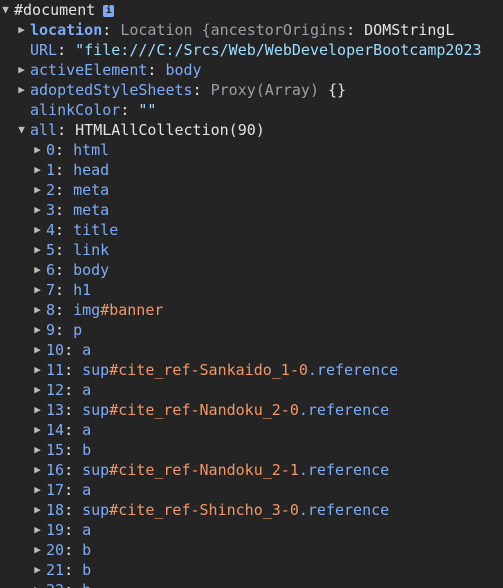  I want to click on collection-item: ▶ 10: a, so click(61, 350).